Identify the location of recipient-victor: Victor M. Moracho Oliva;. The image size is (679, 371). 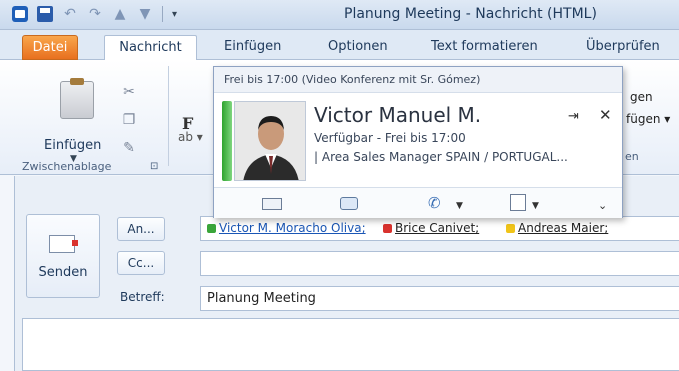
(286, 228).